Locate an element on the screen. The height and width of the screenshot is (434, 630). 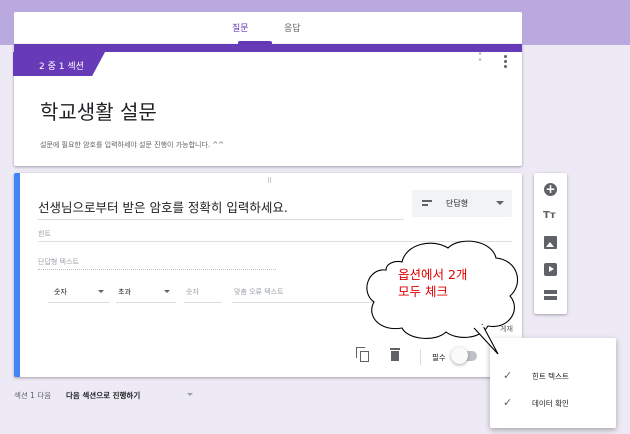
more-options-icon is located at coordinates (506, 61).